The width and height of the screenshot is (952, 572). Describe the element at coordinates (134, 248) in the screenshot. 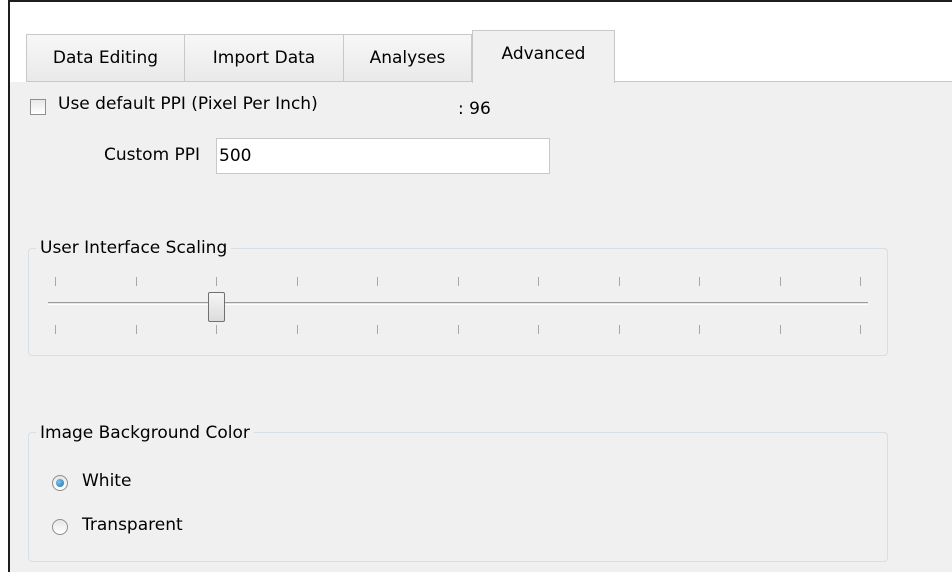

I see `ui-scaling-title: User Interface Scaling` at that location.